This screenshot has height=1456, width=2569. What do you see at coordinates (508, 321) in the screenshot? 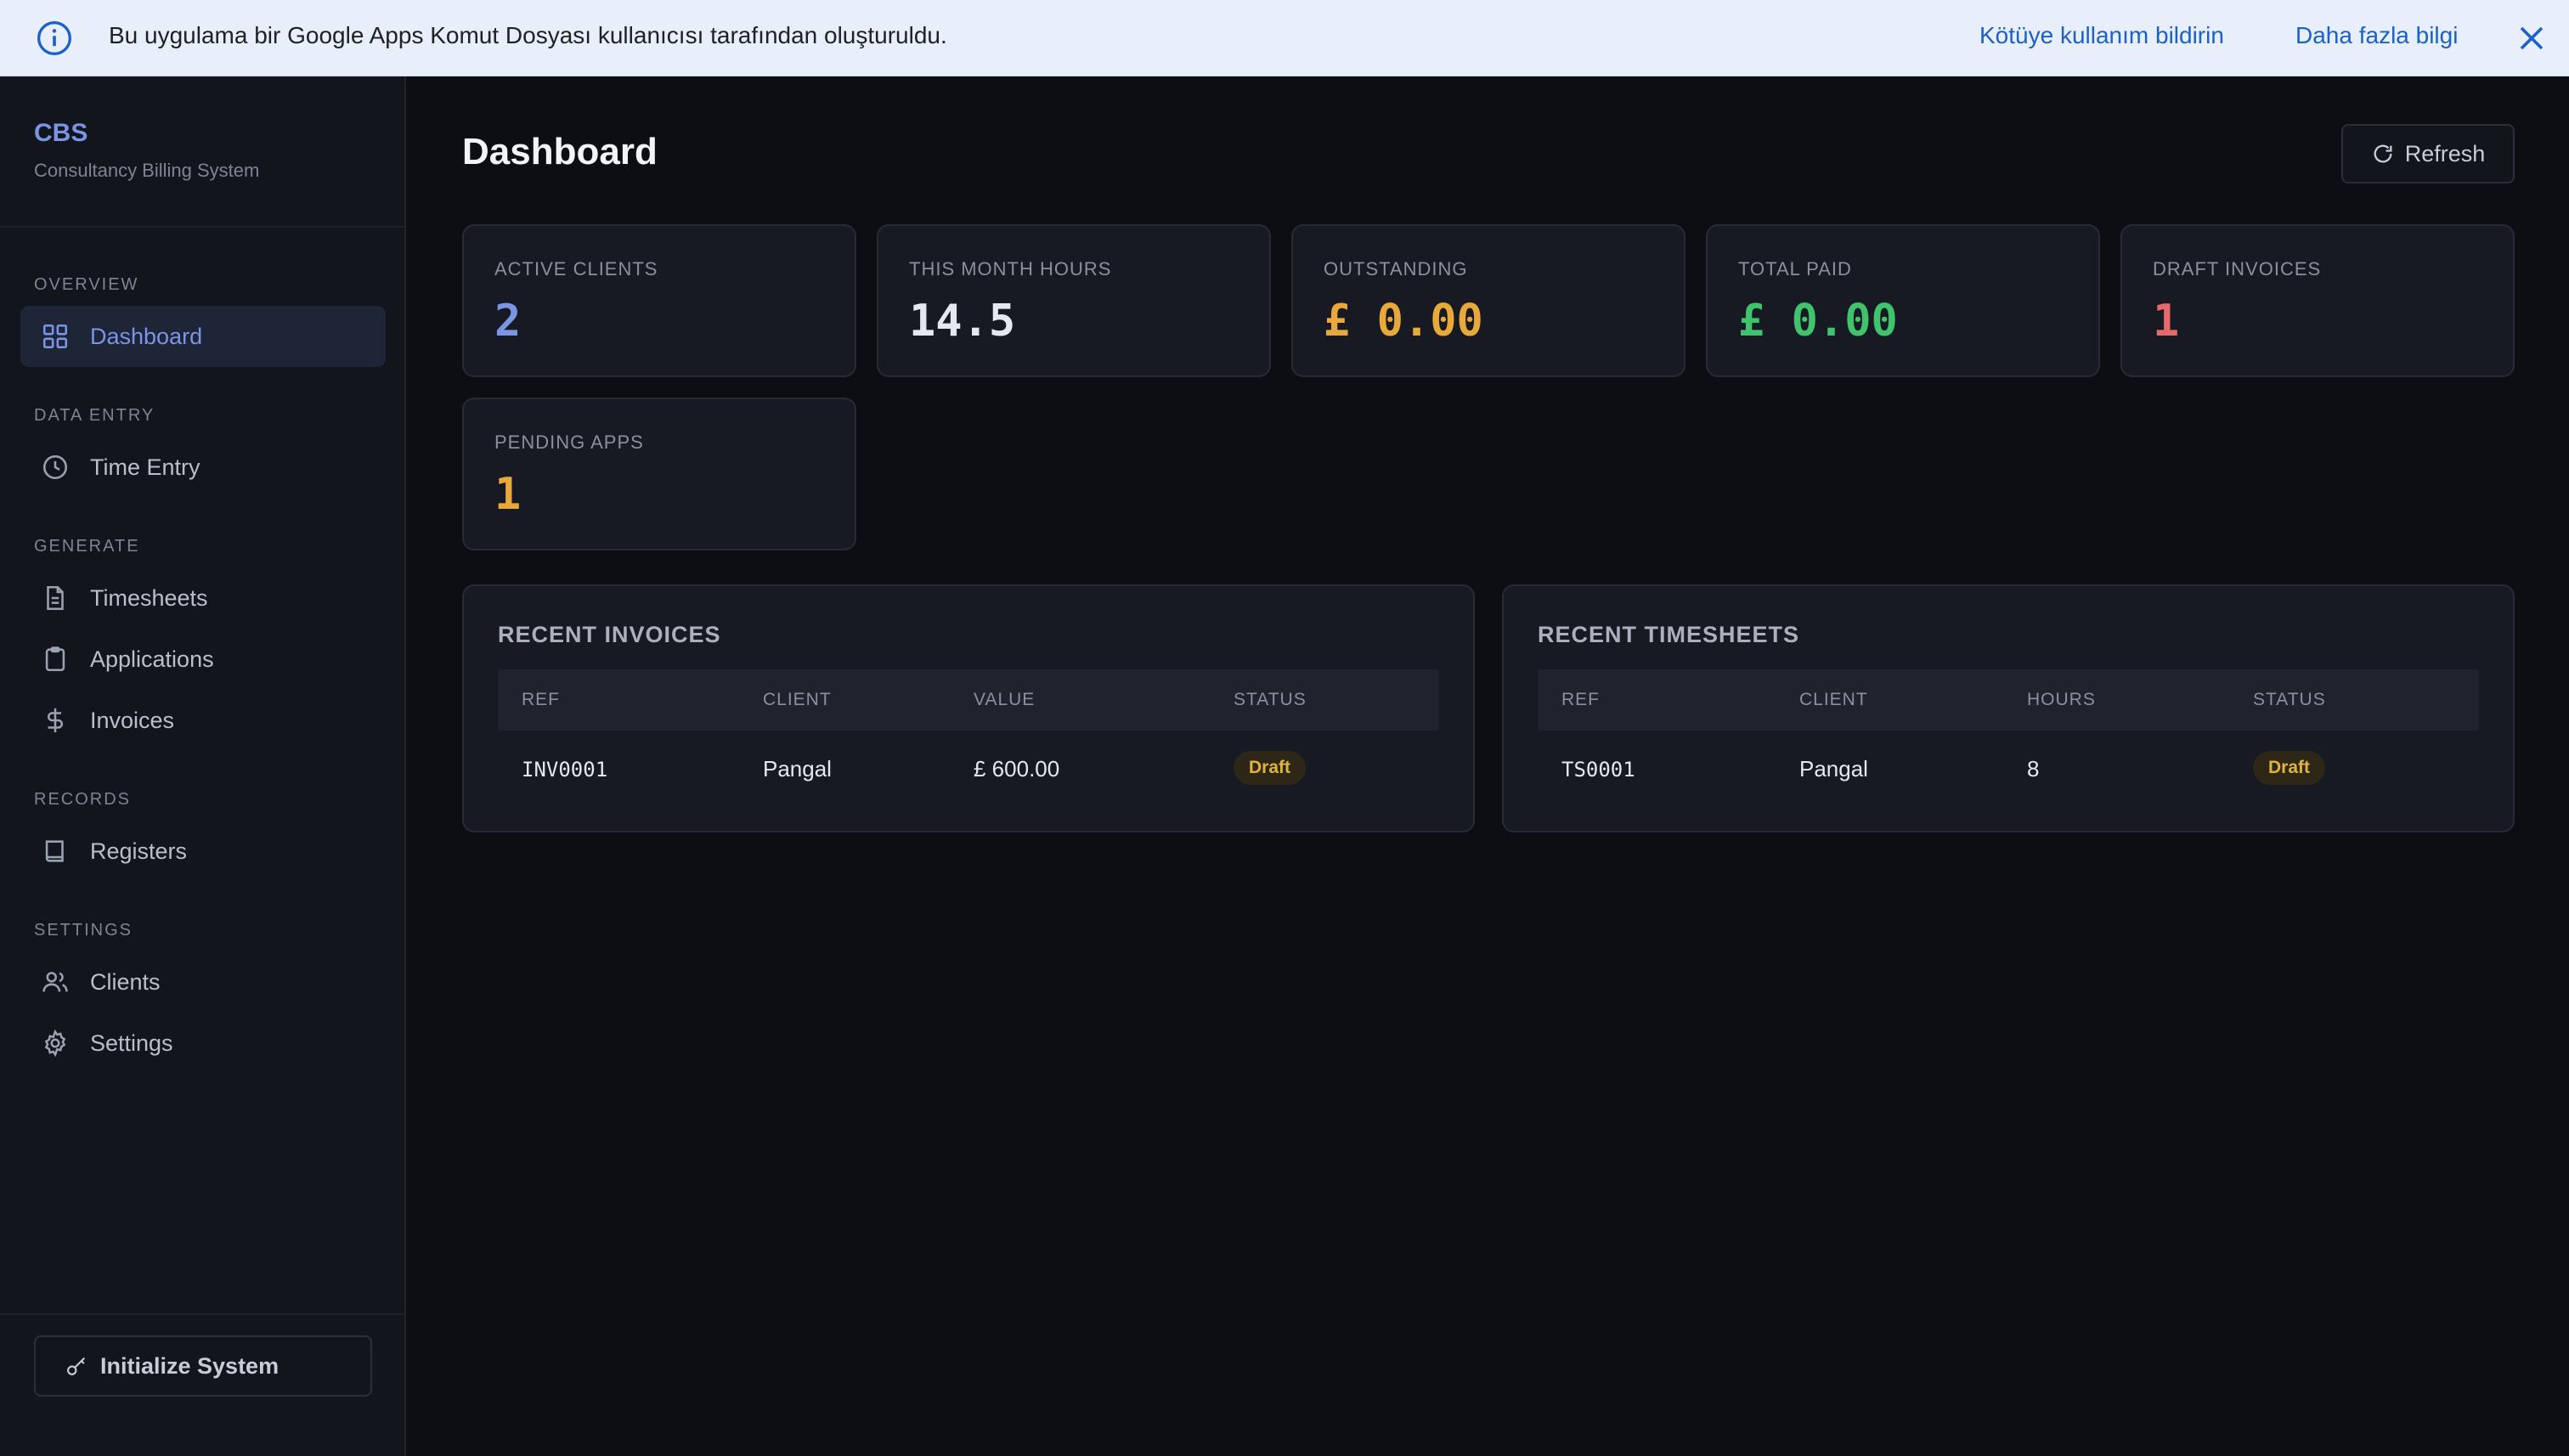
I see `stat-value: 2` at bounding box center [508, 321].